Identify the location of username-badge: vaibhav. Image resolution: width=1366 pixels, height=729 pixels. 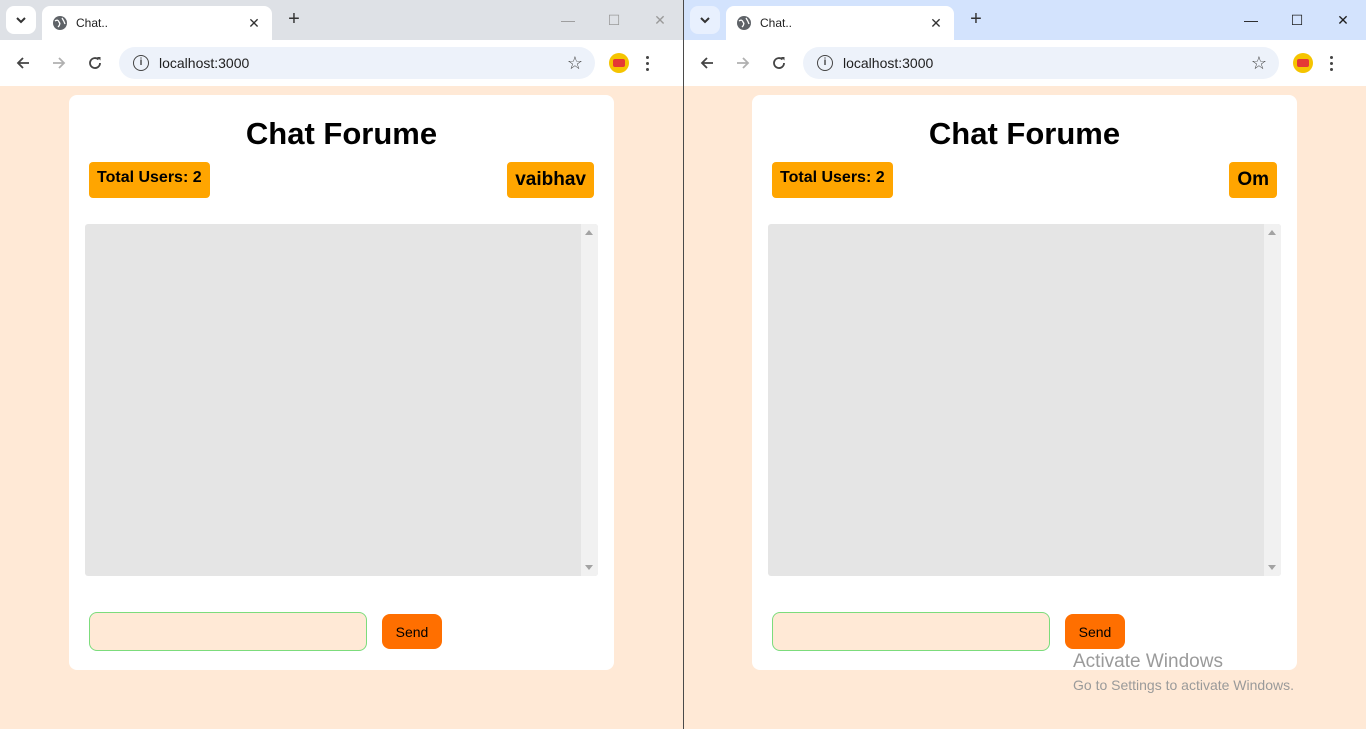
(550, 180).